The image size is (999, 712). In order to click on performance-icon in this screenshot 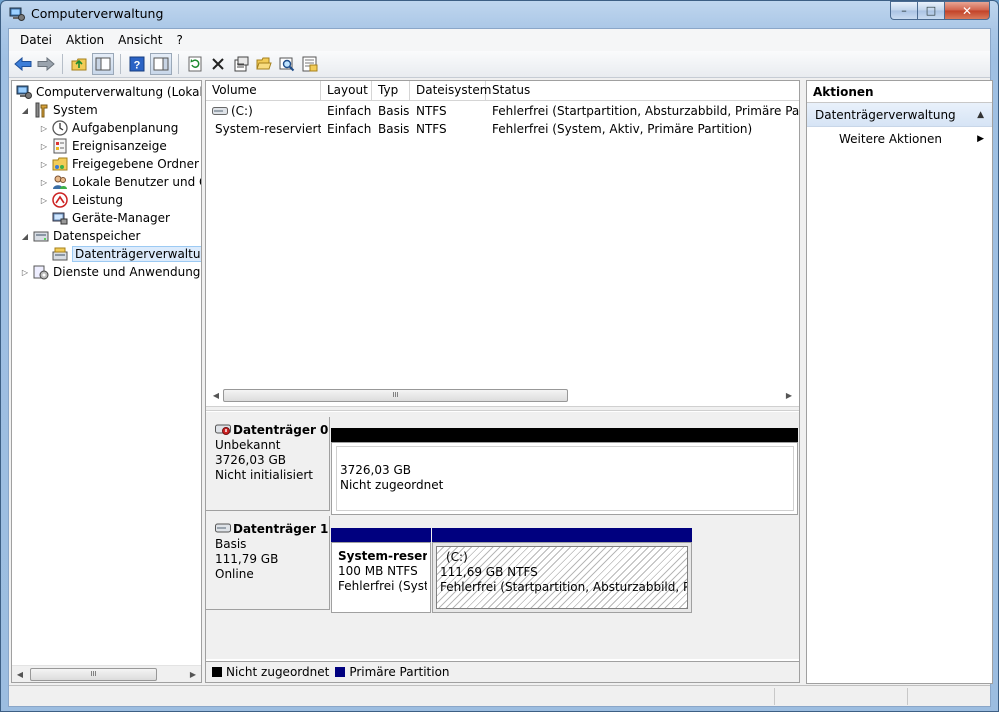, I will do `click(60, 200)`.